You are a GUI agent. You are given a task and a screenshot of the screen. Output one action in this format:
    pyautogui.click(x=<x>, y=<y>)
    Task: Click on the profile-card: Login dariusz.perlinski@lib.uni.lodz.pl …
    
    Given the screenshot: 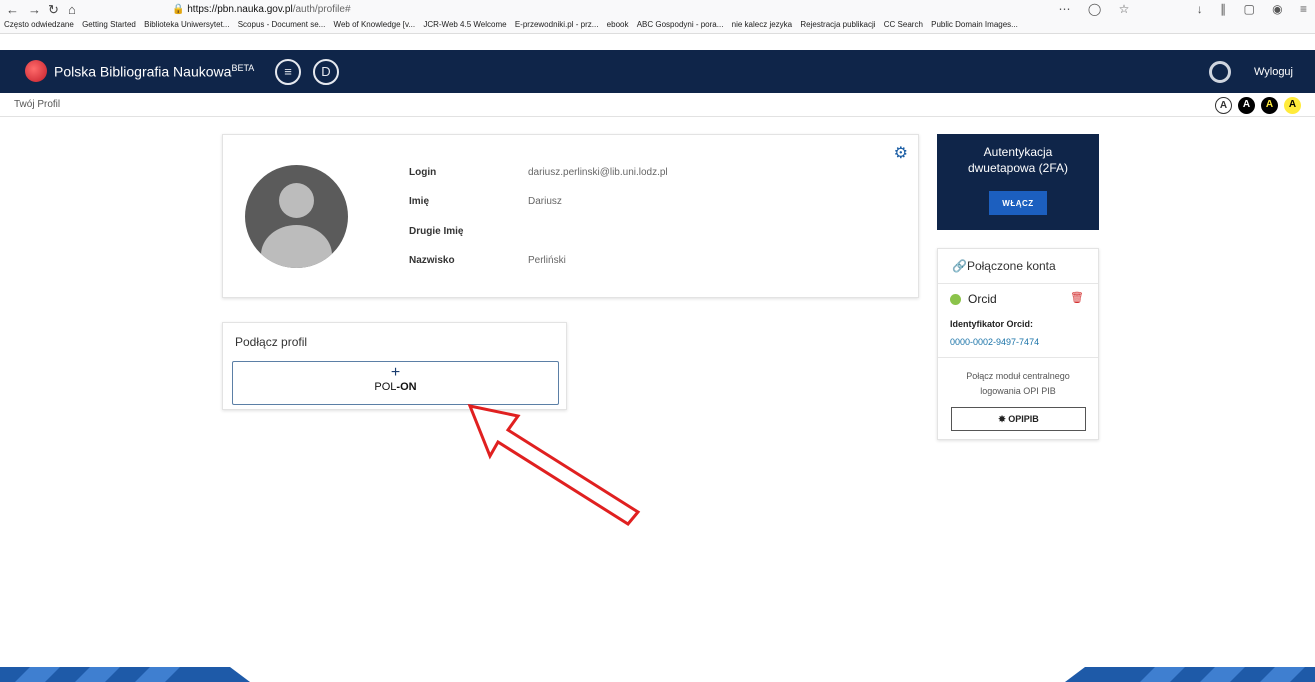 What is the action you would take?
    pyautogui.click(x=570, y=216)
    